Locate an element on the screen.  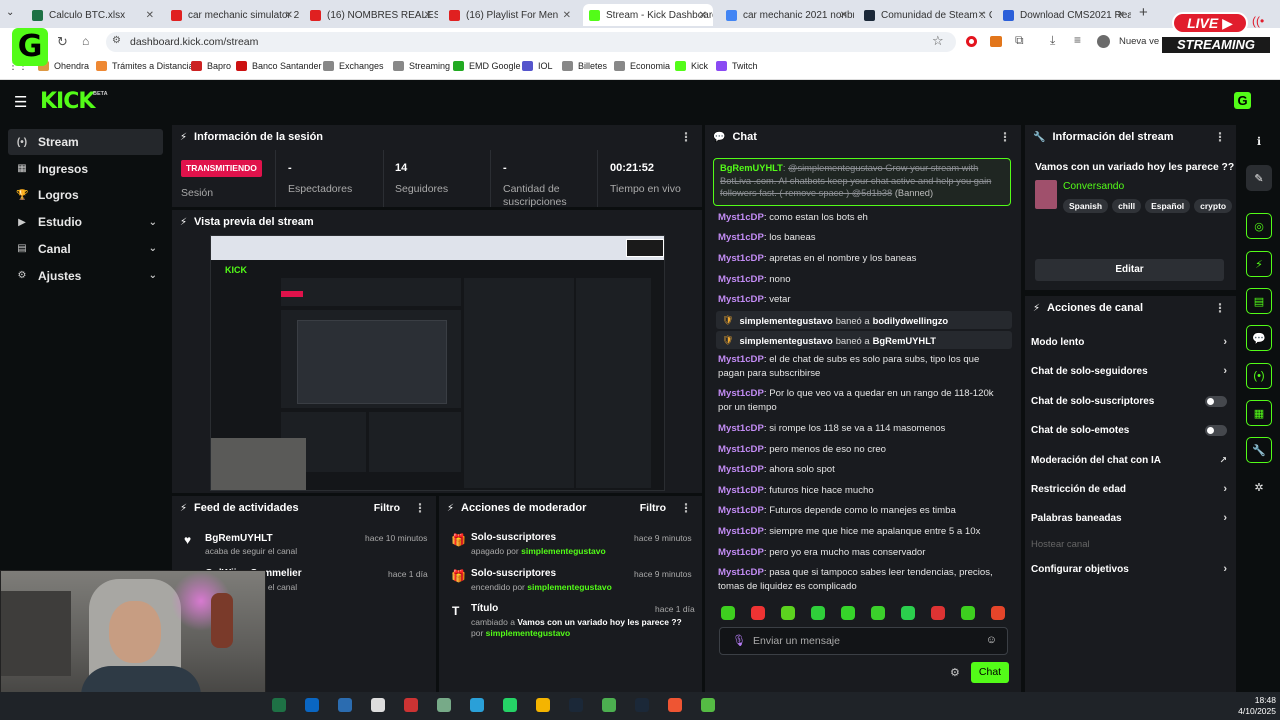
extension-opera-icon is located at coordinates (971, 41).